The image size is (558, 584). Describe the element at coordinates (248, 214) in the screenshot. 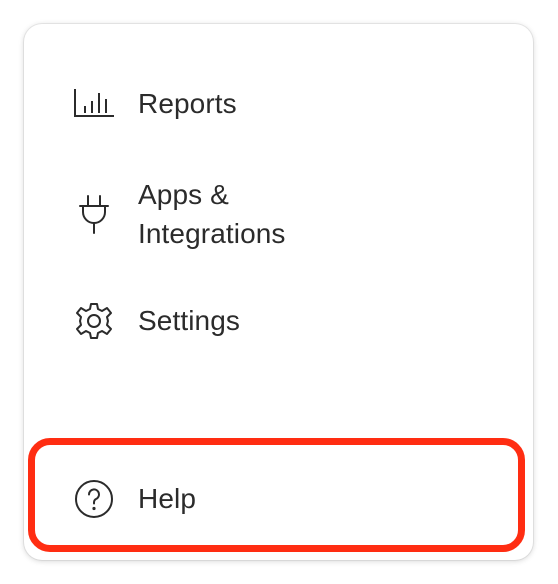

I see `menu-item-apps-label: Apps & Integrations` at that location.